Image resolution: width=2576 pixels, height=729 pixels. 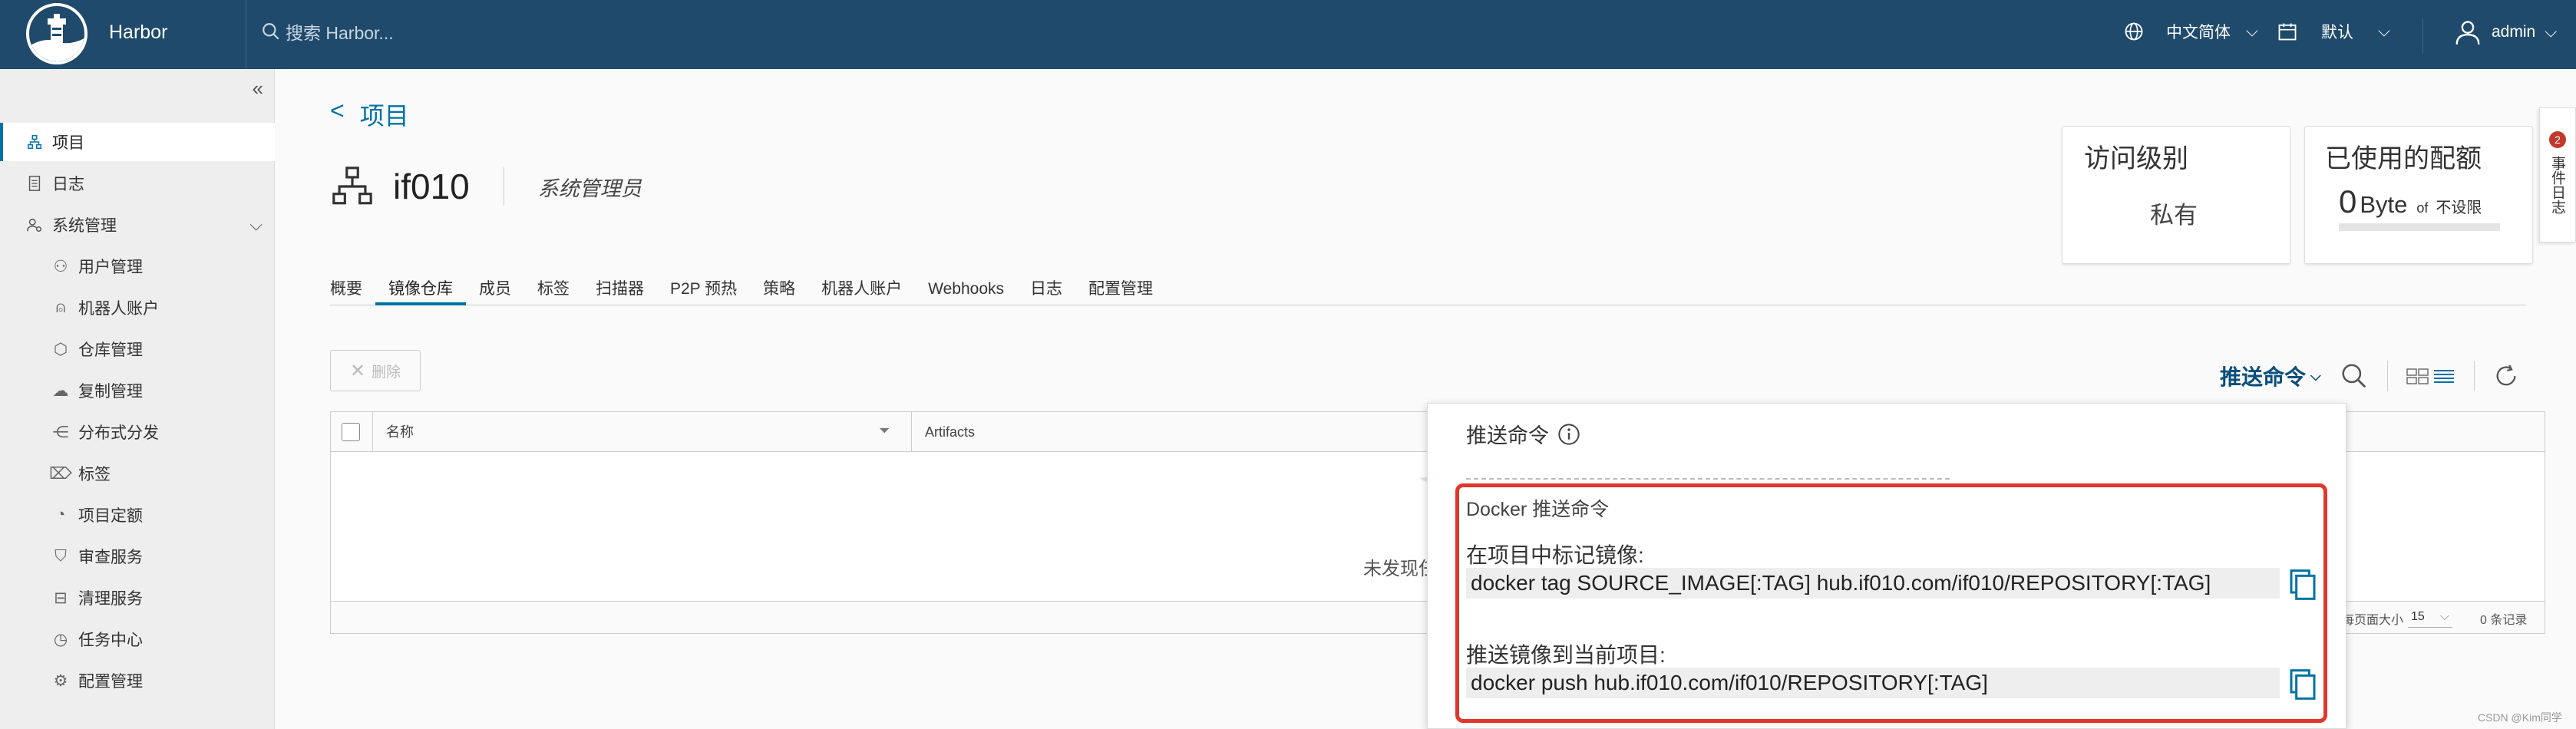 I want to click on sidebar-item-replication: ☁ 复制管理, so click(x=137, y=390).